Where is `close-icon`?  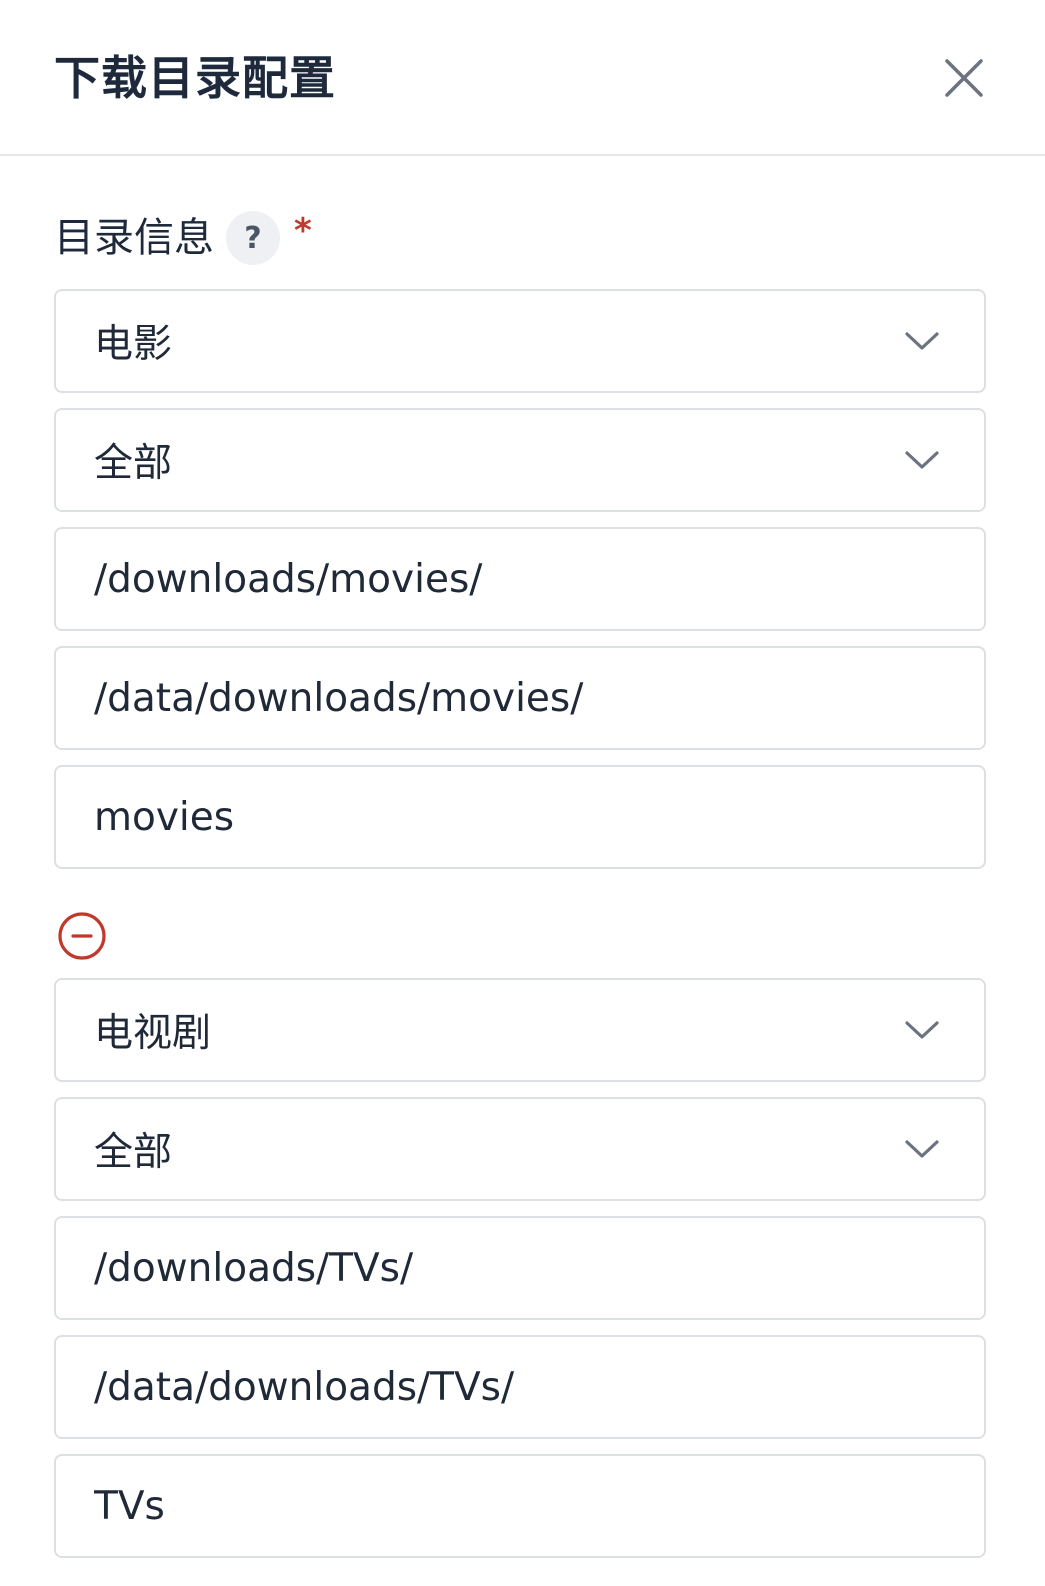 close-icon is located at coordinates (964, 78).